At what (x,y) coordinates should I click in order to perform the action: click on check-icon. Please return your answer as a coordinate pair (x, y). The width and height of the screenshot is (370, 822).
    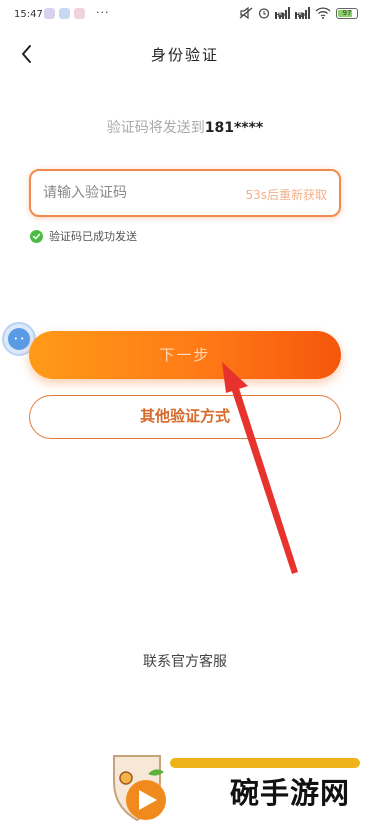
    Looking at the image, I should click on (36, 236).